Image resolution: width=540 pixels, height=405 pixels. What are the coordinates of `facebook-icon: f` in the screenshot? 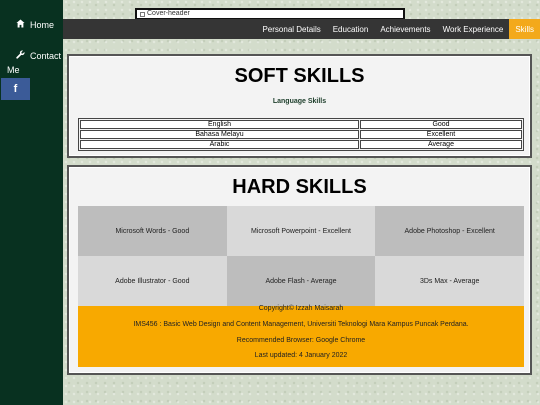 It's located at (15, 89).